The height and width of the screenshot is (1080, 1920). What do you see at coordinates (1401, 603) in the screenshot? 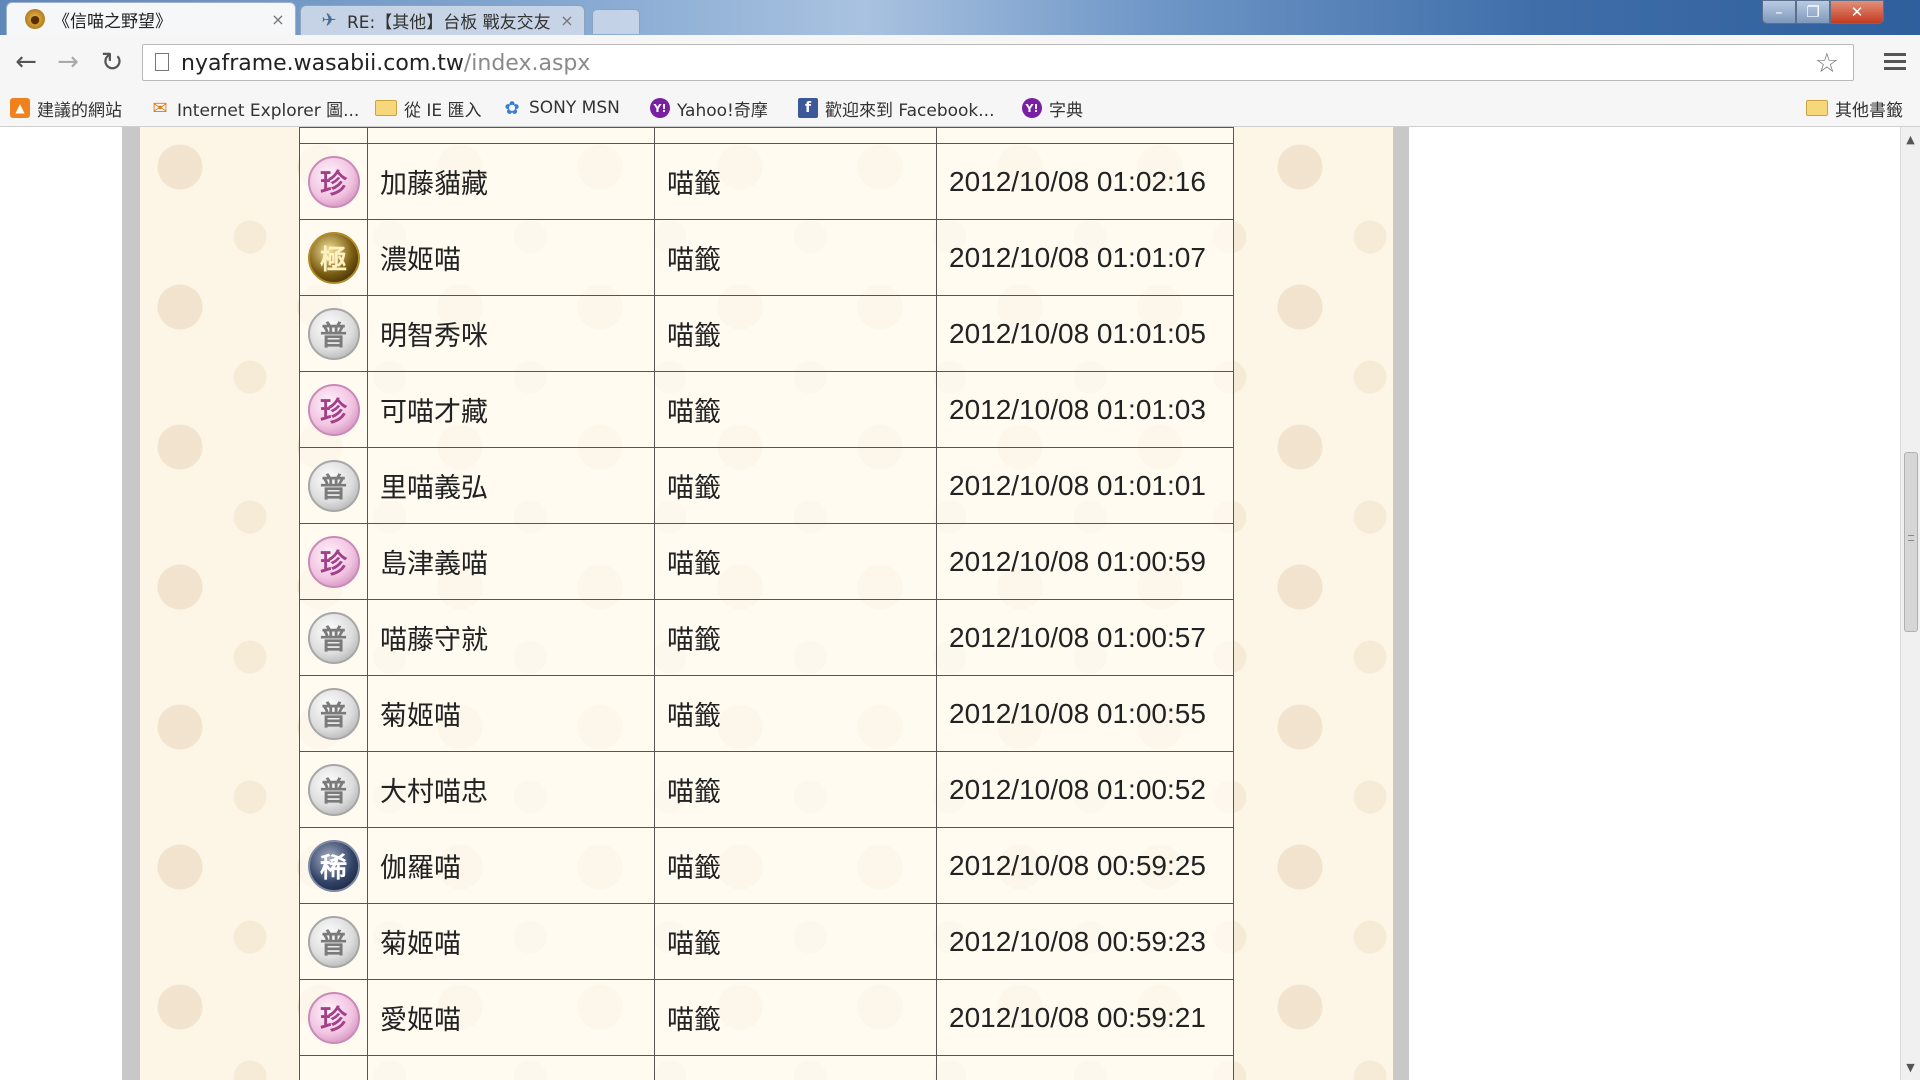
I see `frame-border-right` at bounding box center [1401, 603].